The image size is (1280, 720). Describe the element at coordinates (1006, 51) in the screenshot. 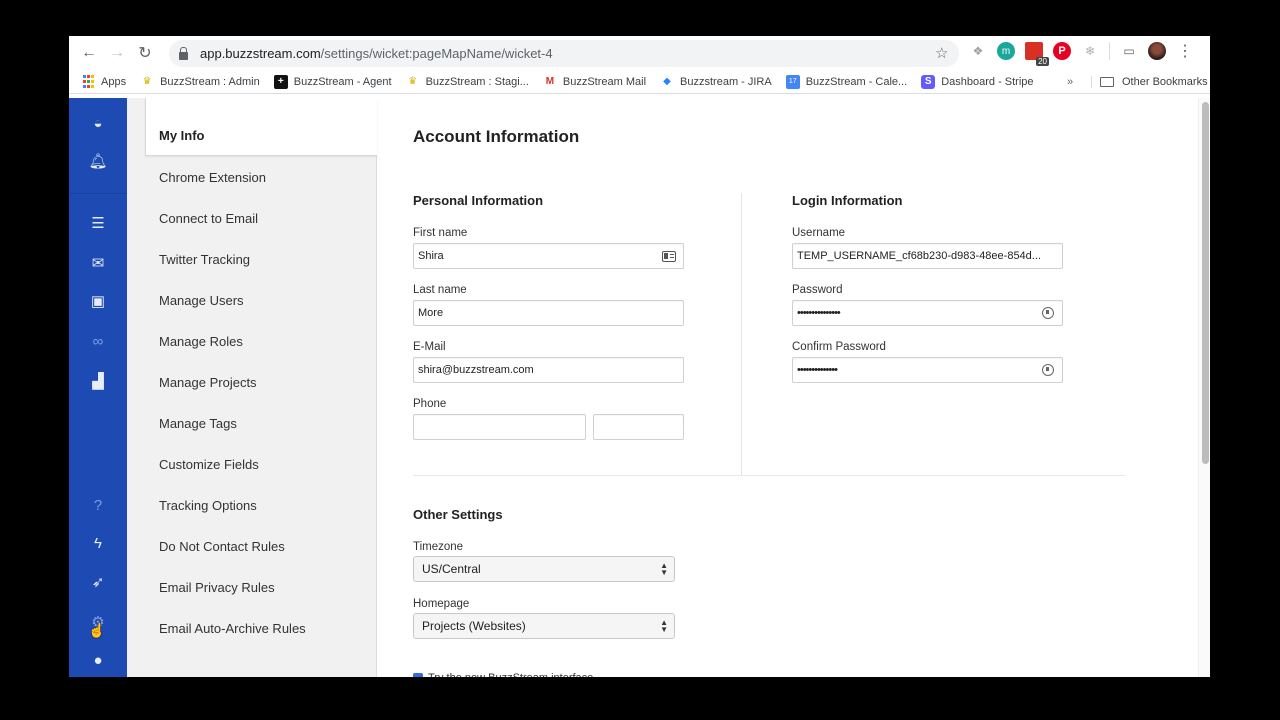

I see `extension-m-icon: m` at that location.